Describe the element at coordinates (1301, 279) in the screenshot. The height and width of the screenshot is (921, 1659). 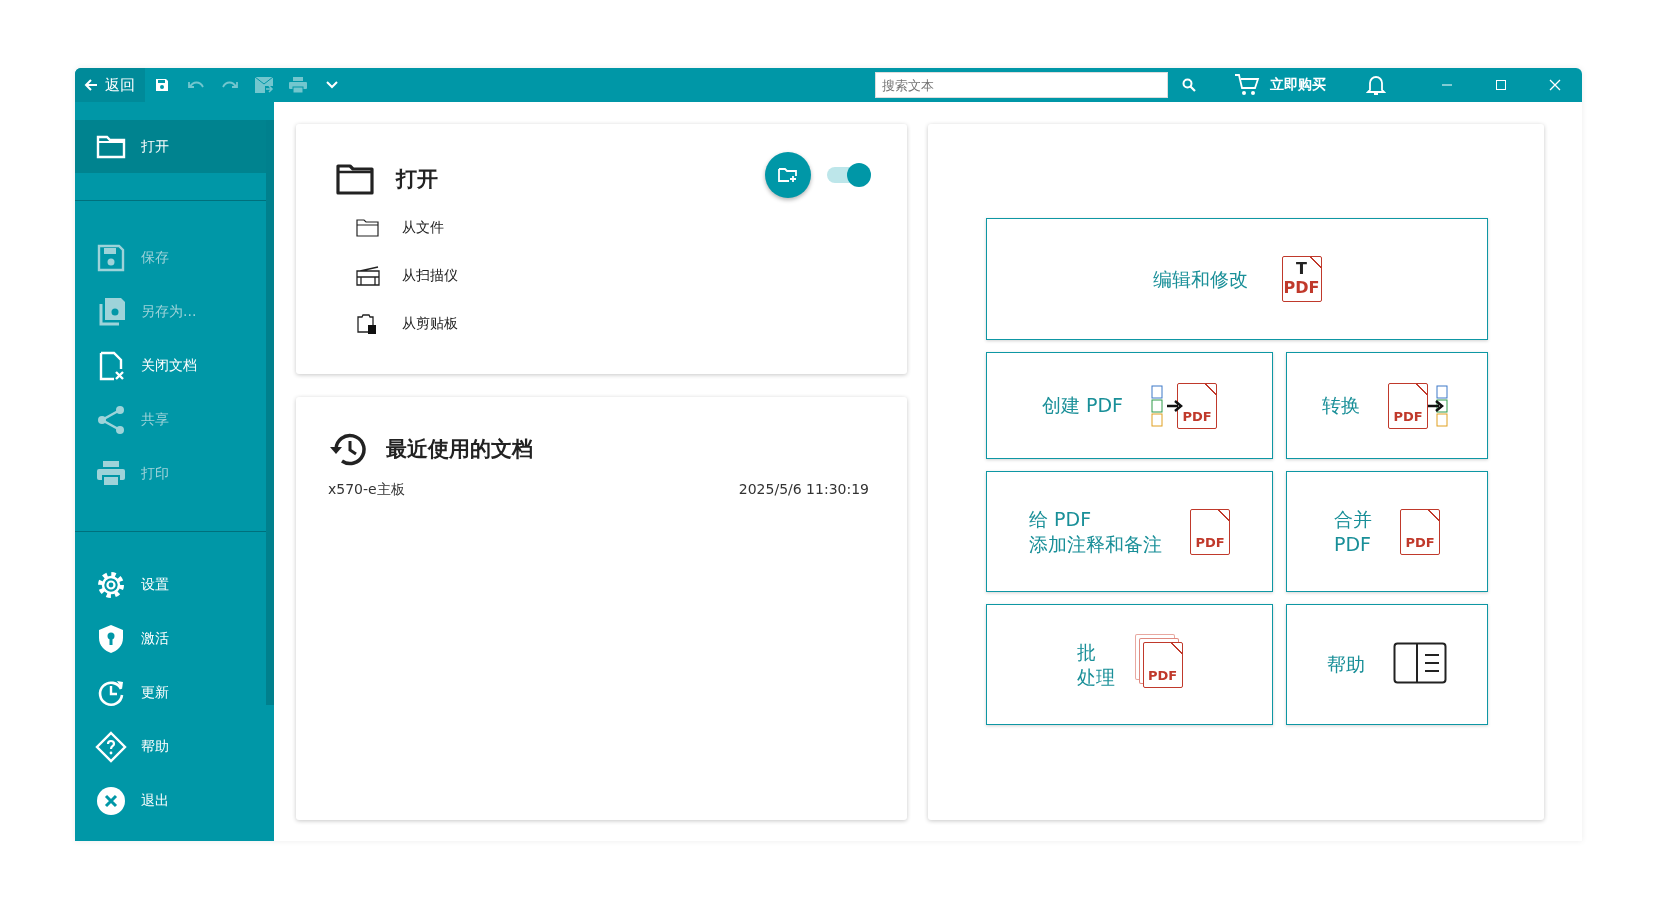
I see `pdf-file-icon: T PDF` at that location.